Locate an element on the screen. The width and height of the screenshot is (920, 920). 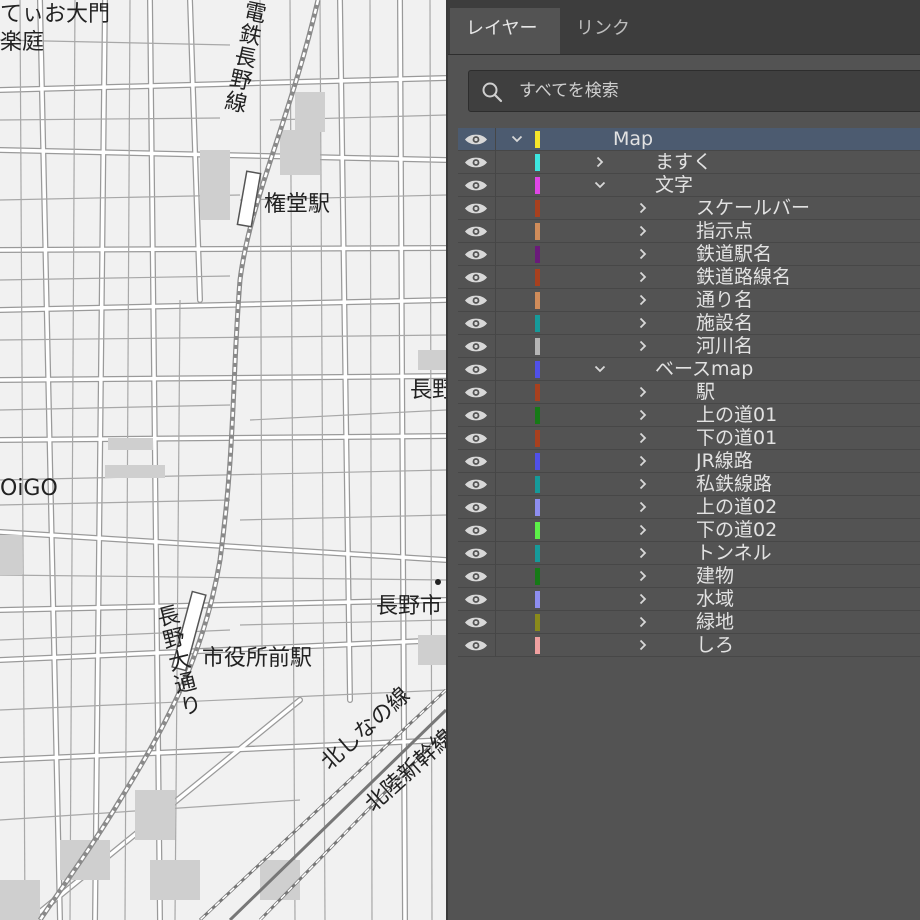
tab-layers: レイヤー is located at coordinates (505, 31).